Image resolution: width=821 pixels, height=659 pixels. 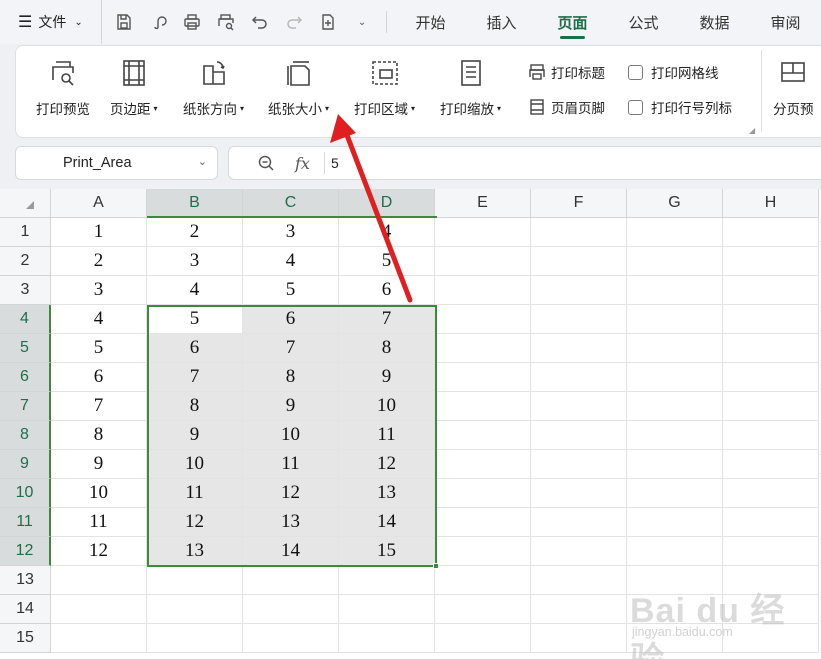 I want to click on cell-h11, so click(x=771, y=522).